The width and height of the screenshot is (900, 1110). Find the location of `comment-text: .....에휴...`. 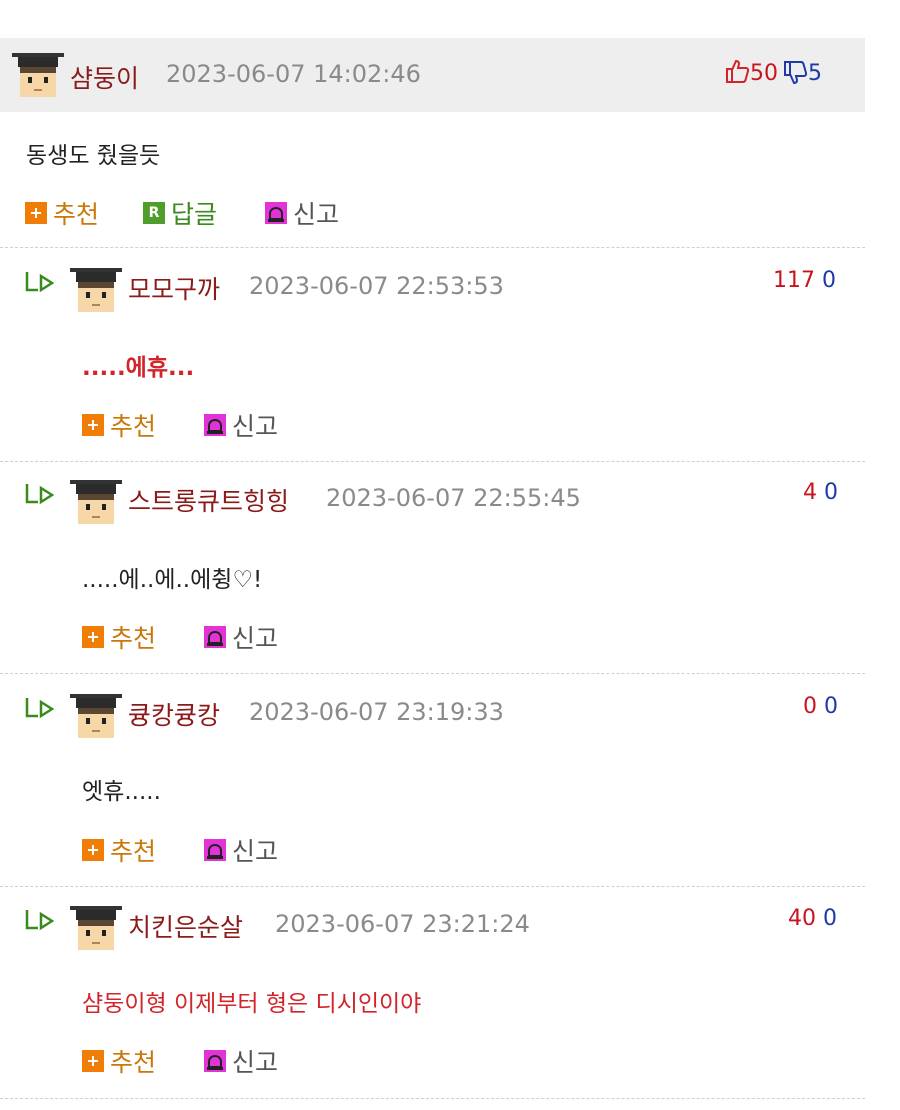

comment-text: .....에휴... is located at coordinates (138, 368).